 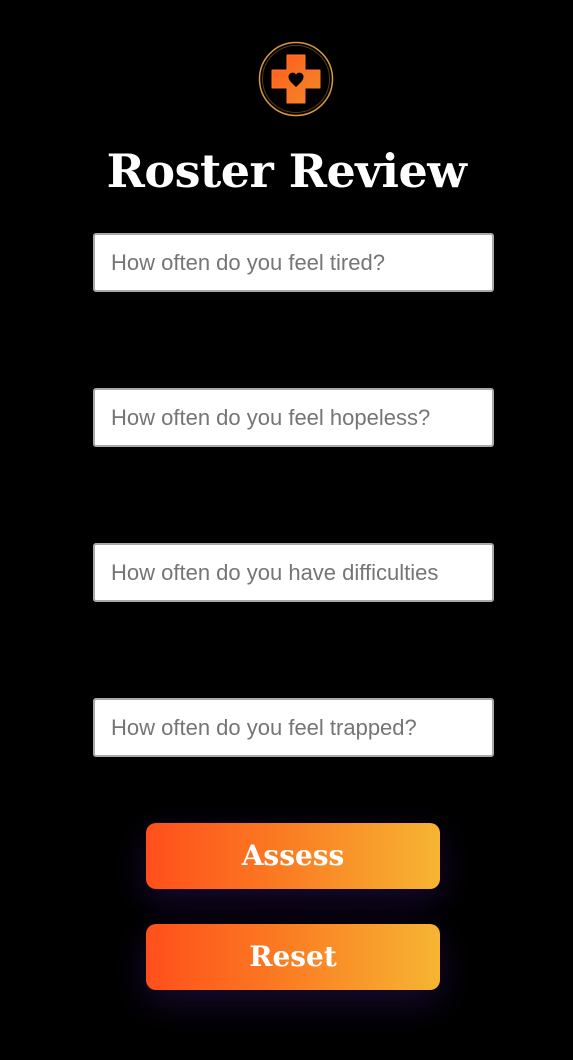 I want to click on reset-button: Reset, so click(x=293, y=957).